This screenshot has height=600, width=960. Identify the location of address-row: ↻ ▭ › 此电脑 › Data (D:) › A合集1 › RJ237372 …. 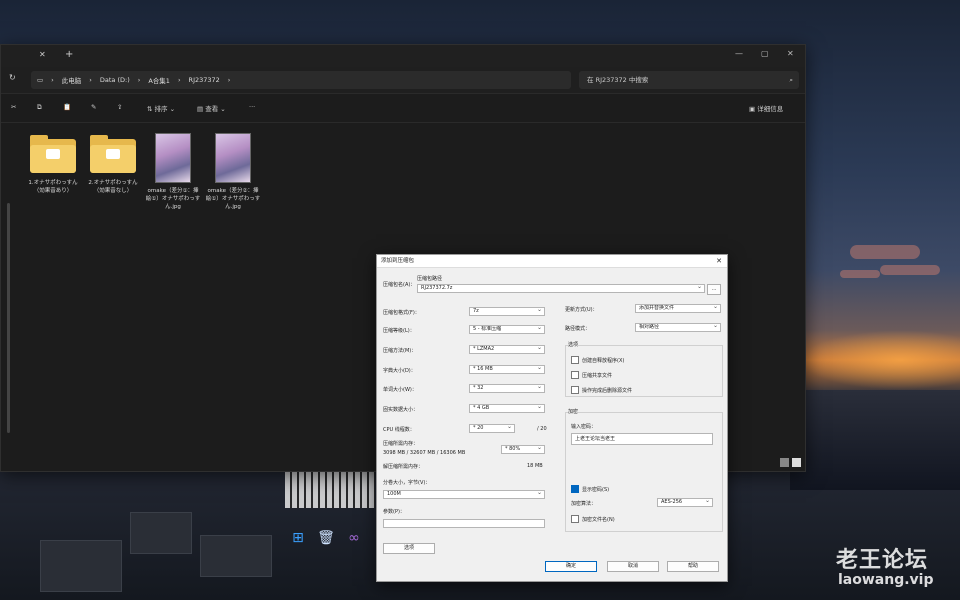
(403, 80).